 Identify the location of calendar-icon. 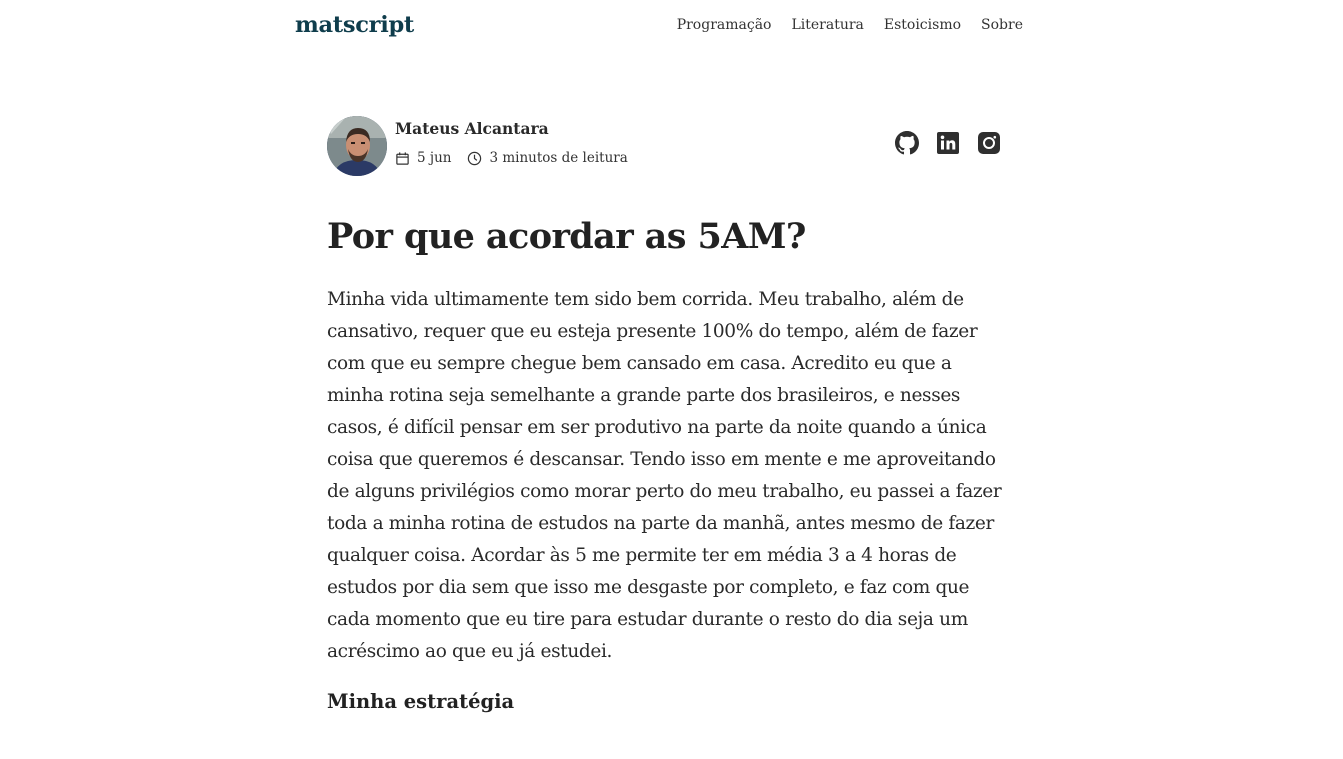
(402, 158).